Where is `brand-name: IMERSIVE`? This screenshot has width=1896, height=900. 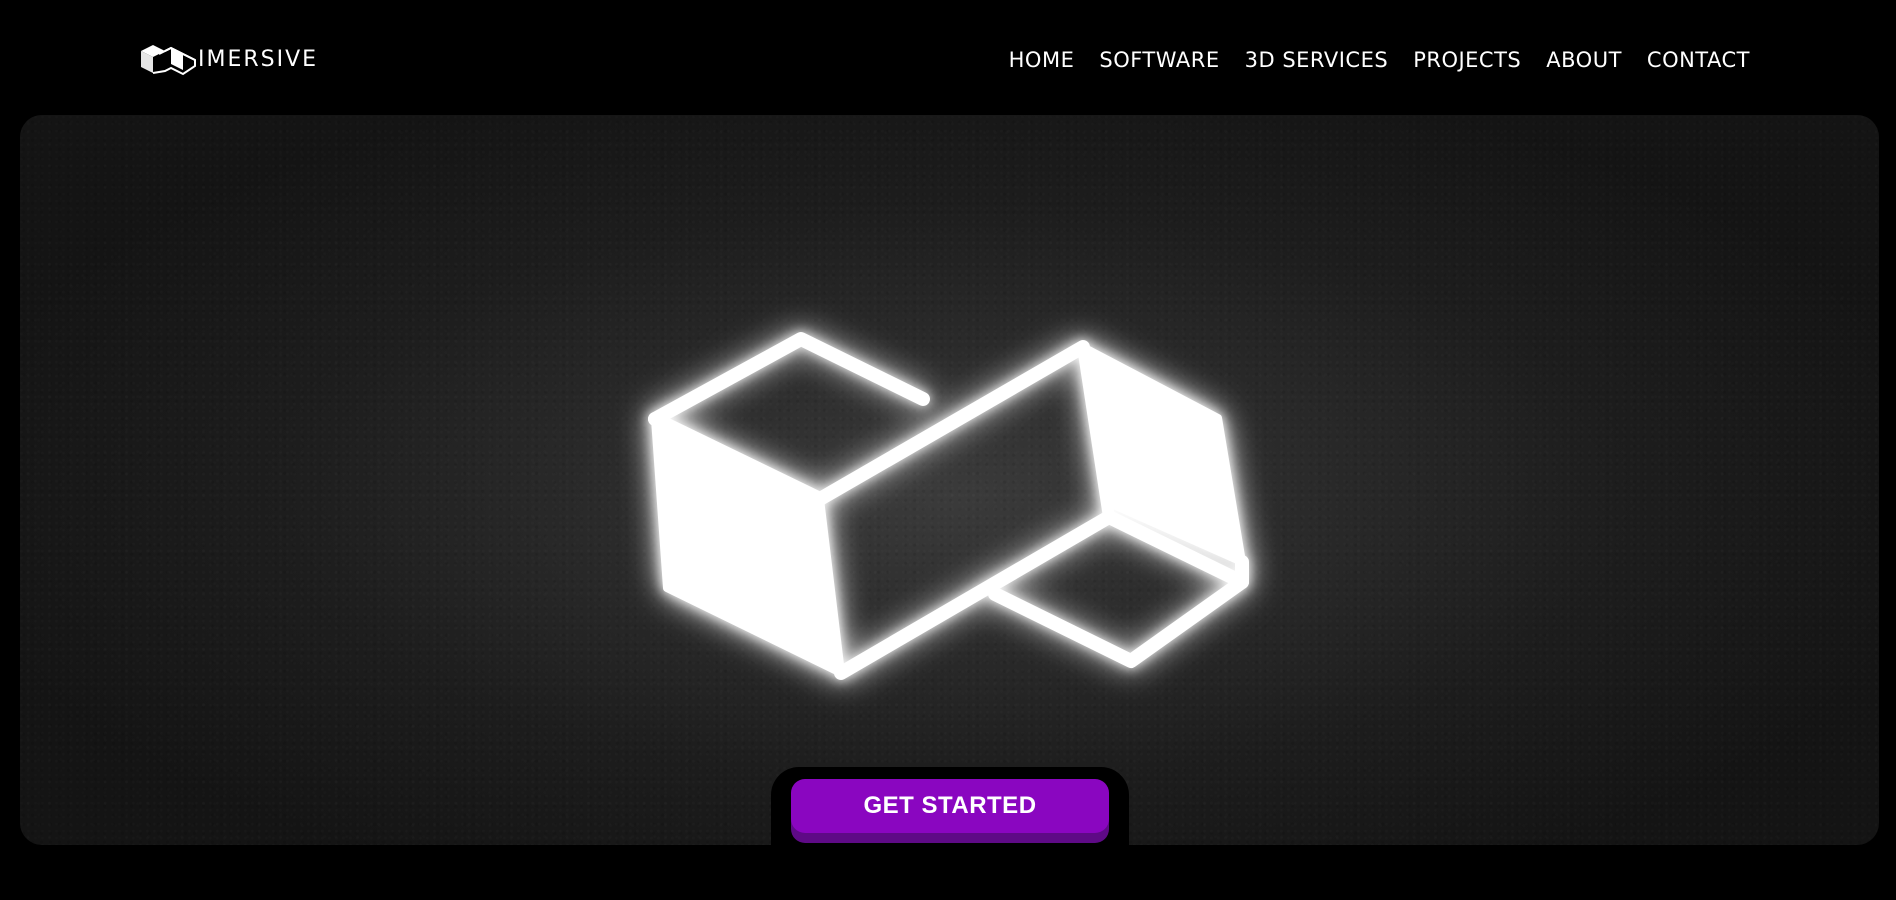 brand-name: IMERSIVE is located at coordinates (258, 59).